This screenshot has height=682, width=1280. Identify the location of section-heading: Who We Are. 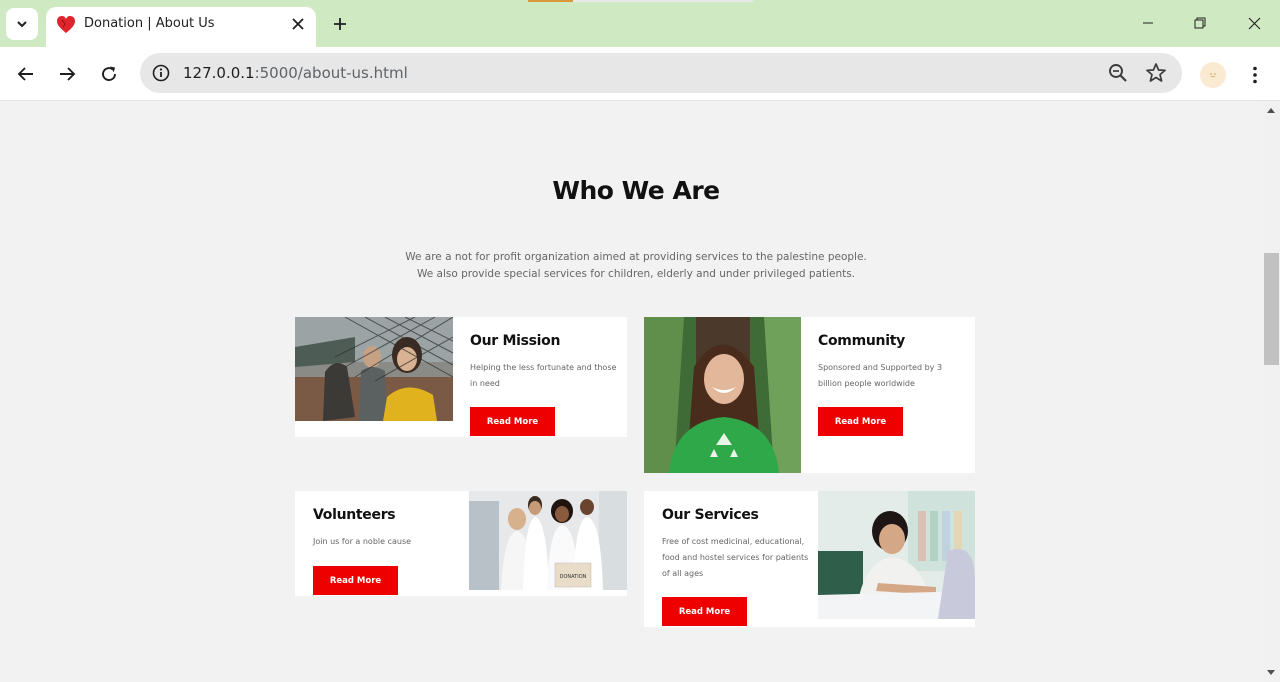
(636, 190).